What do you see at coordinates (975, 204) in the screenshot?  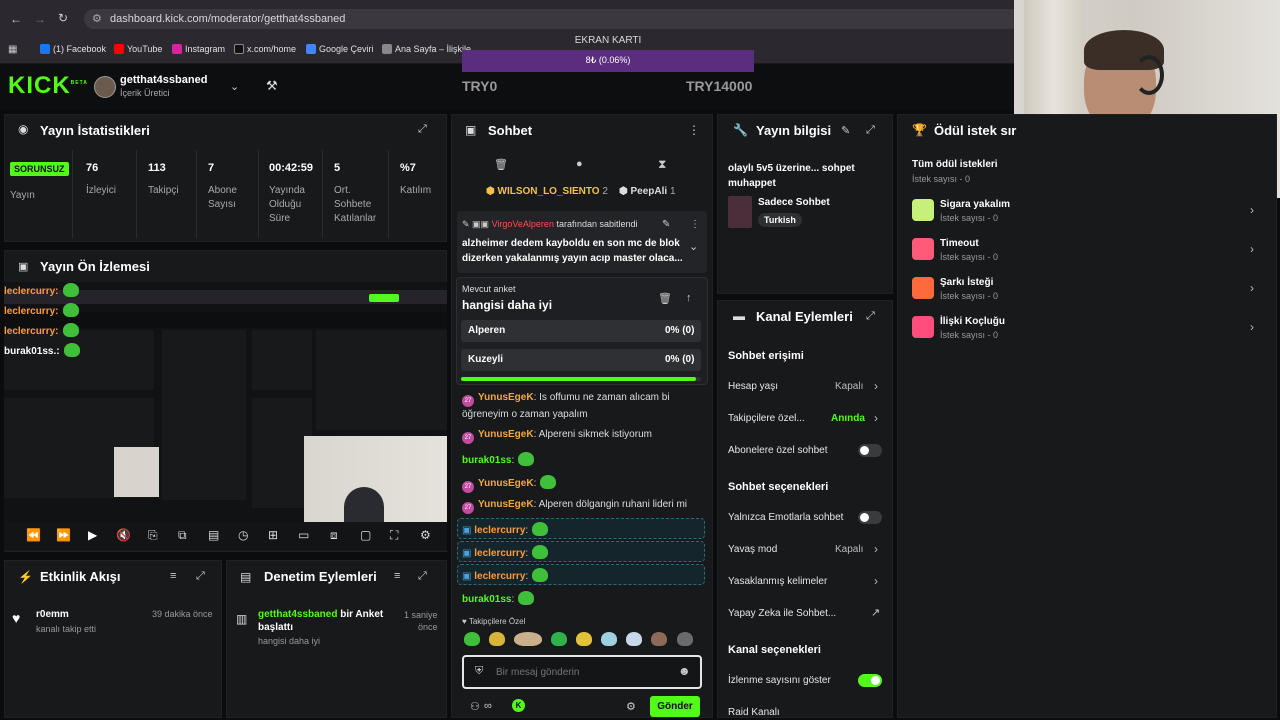 I see `reward-name: Sigara yakalım` at bounding box center [975, 204].